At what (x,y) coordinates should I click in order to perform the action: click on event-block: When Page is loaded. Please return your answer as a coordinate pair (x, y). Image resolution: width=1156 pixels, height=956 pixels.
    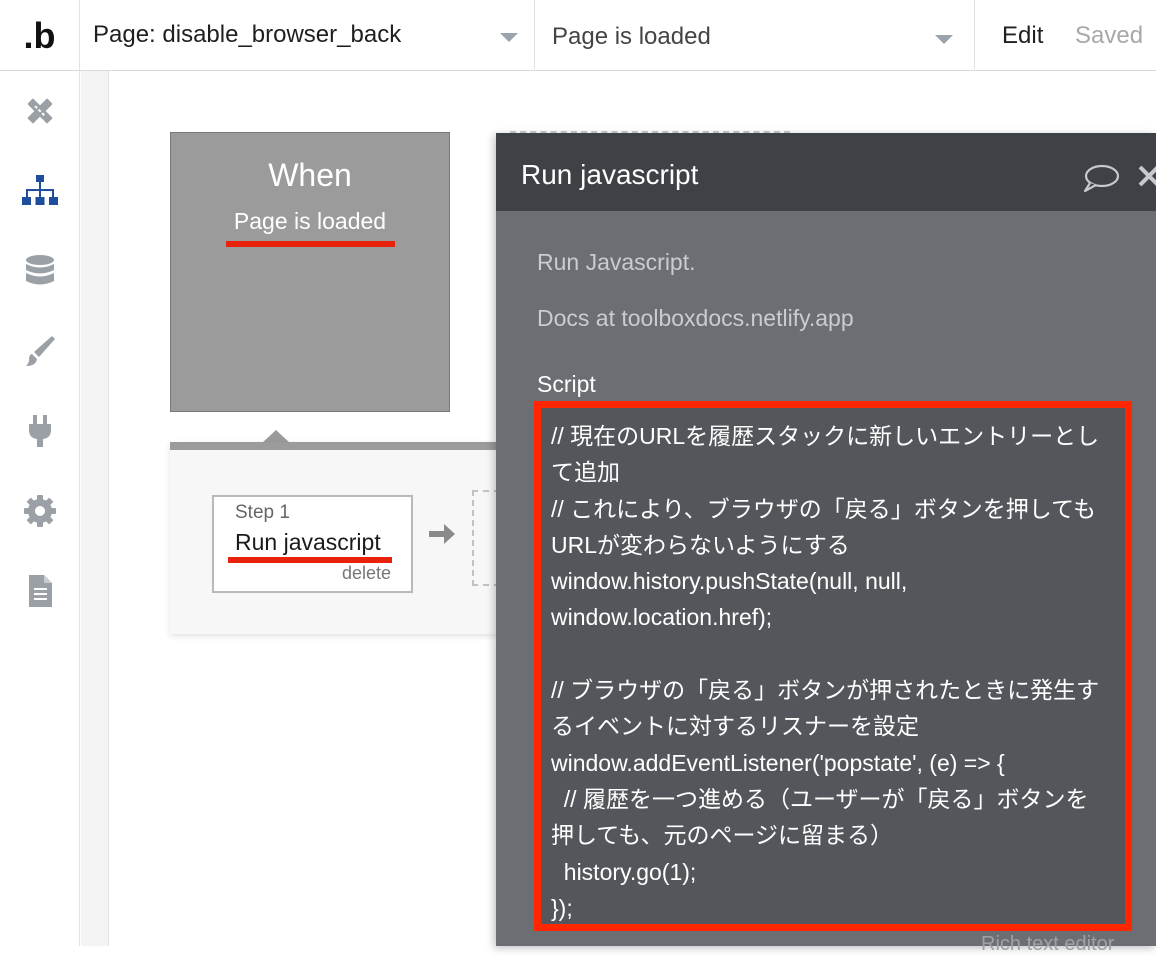
    Looking at the image, I should click on (310, 272).